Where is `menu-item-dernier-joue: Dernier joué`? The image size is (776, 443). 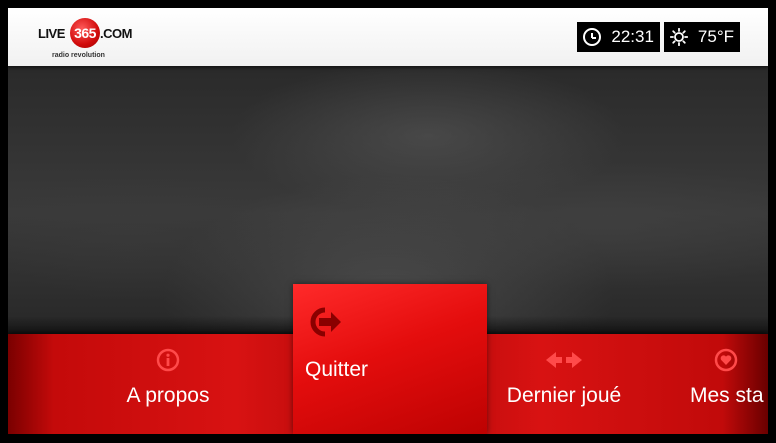
menu-item-dernier-joue: Dernier joué is located at coordinates (564, 384).